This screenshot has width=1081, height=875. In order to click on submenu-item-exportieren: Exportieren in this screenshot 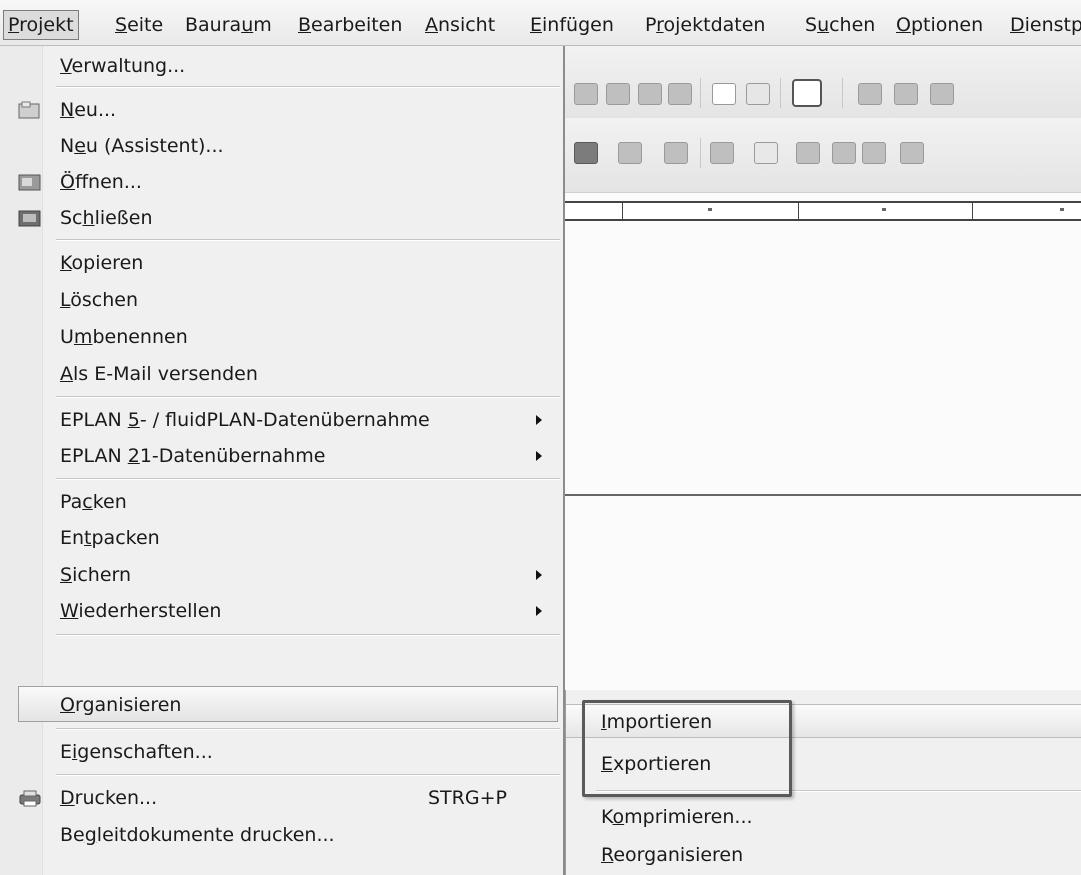, I will do `click(823, 764)`.